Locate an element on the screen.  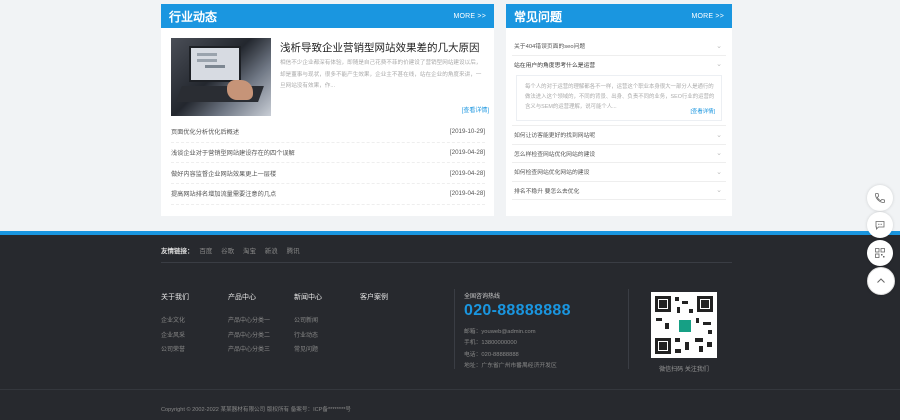
footer-col-products: 产品中心 产品中心分类一 产品中心分类二 产品中心分类三 is located at coordinates (249, 325).